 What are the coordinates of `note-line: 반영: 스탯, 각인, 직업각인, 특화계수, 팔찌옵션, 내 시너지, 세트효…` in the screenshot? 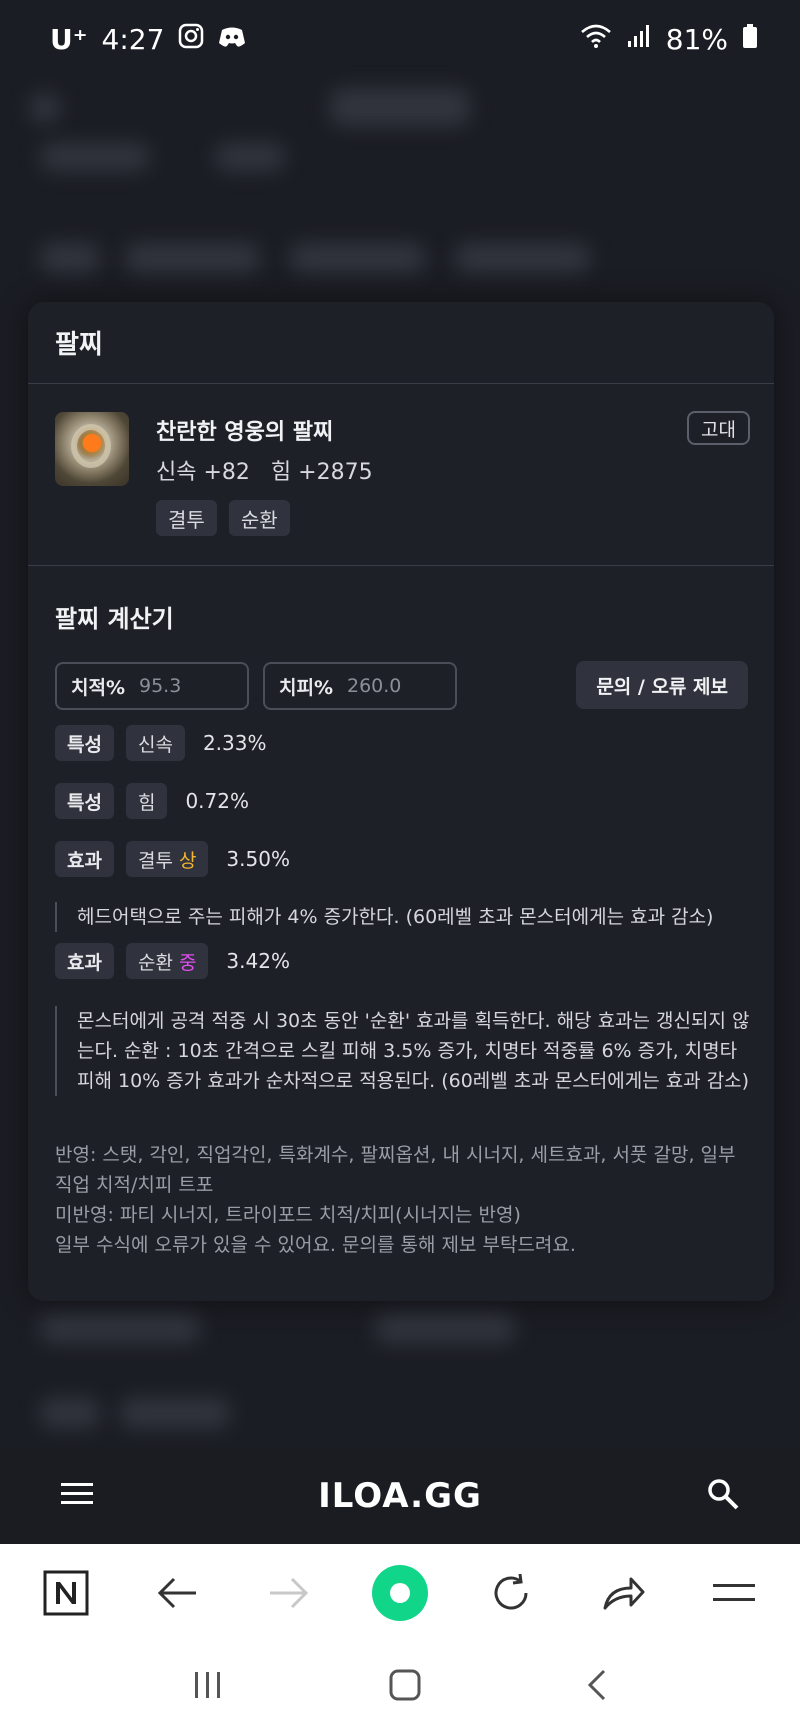 It's located at (395, 1170).